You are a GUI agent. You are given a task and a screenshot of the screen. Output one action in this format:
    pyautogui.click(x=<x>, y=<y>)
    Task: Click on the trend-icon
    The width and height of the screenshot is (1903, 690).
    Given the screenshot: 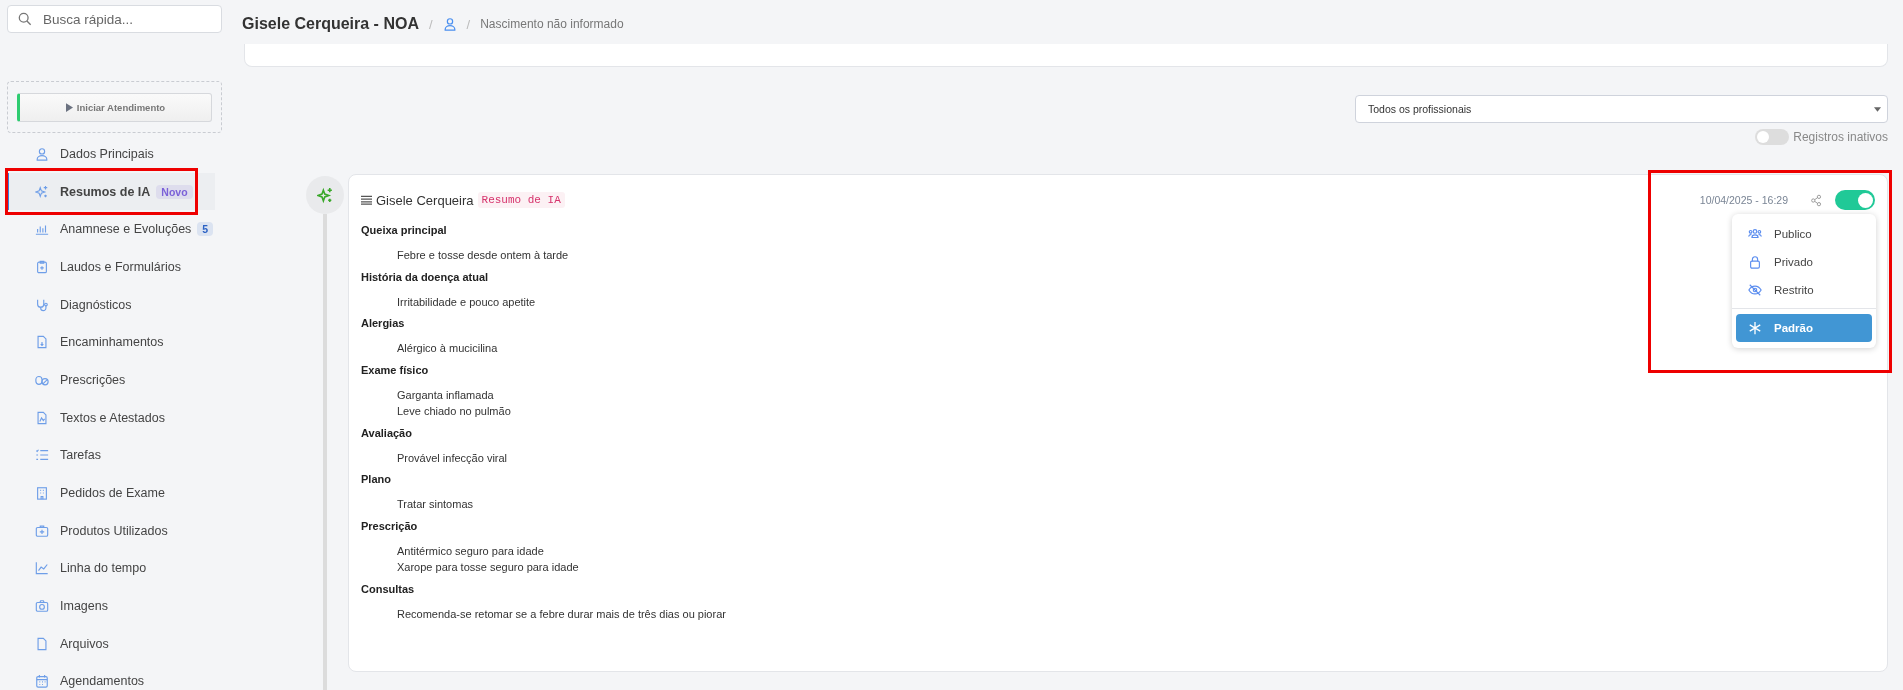 What is the action you would take?
    pyautogui.click(x=42, y=568)
    